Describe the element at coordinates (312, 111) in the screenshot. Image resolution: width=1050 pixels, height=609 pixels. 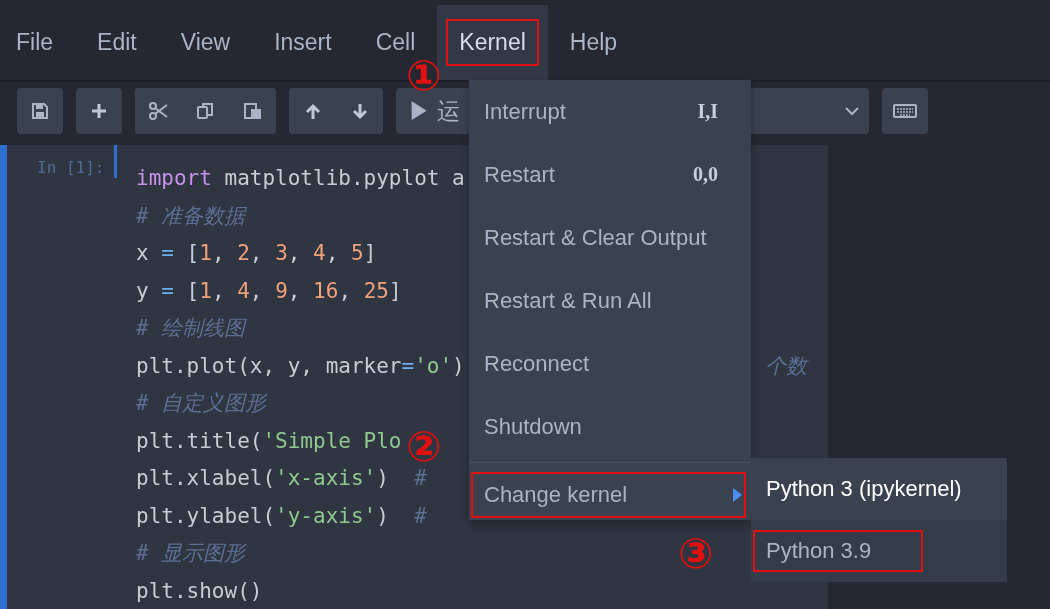
I see `arrow-up-icon` at that location.